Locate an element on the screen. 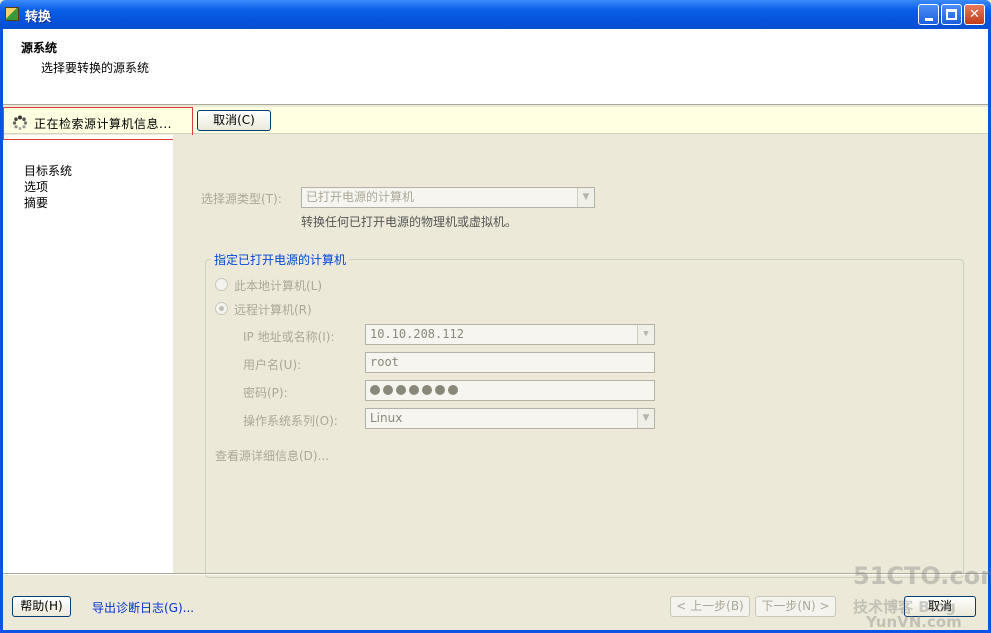 This screenshot has height=633, width=991. username-field: root is located at coordinates (510, 362).